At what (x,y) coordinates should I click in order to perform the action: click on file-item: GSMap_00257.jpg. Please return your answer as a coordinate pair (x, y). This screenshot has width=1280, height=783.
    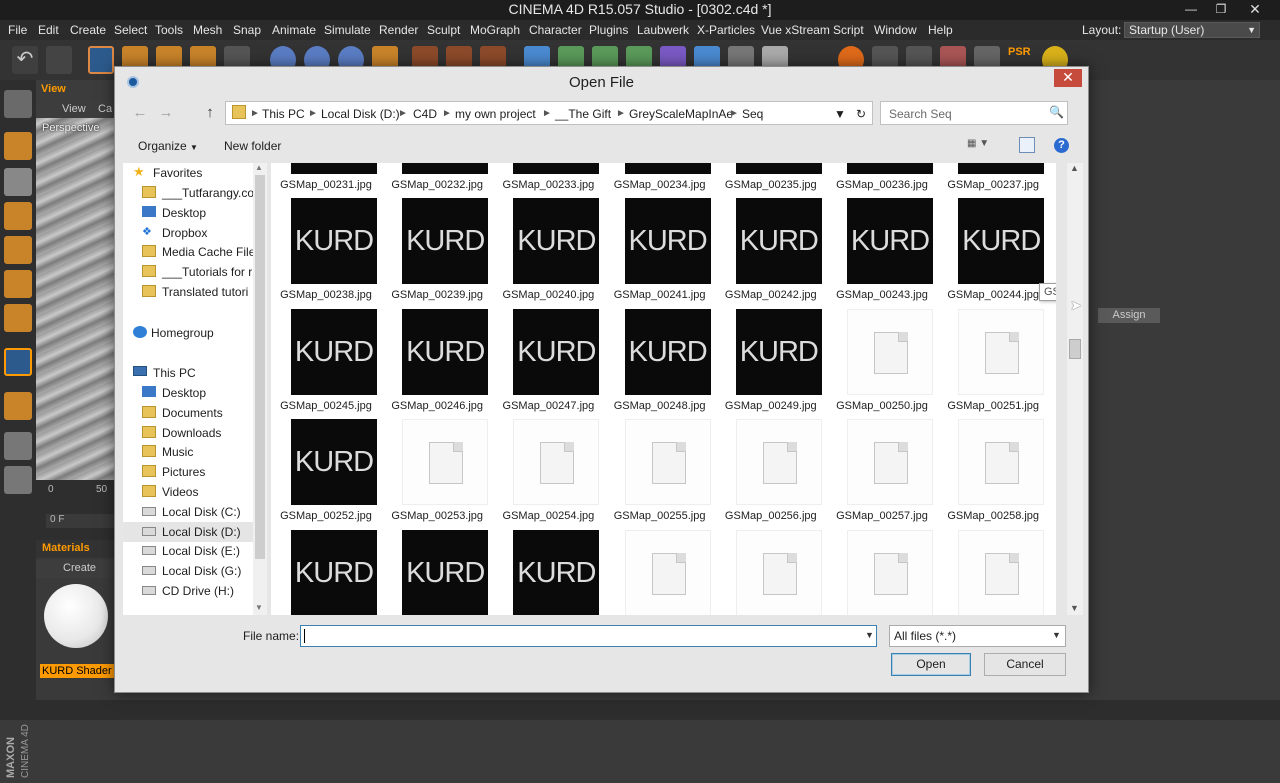
    Looking at the image, I should click on (882, 474).